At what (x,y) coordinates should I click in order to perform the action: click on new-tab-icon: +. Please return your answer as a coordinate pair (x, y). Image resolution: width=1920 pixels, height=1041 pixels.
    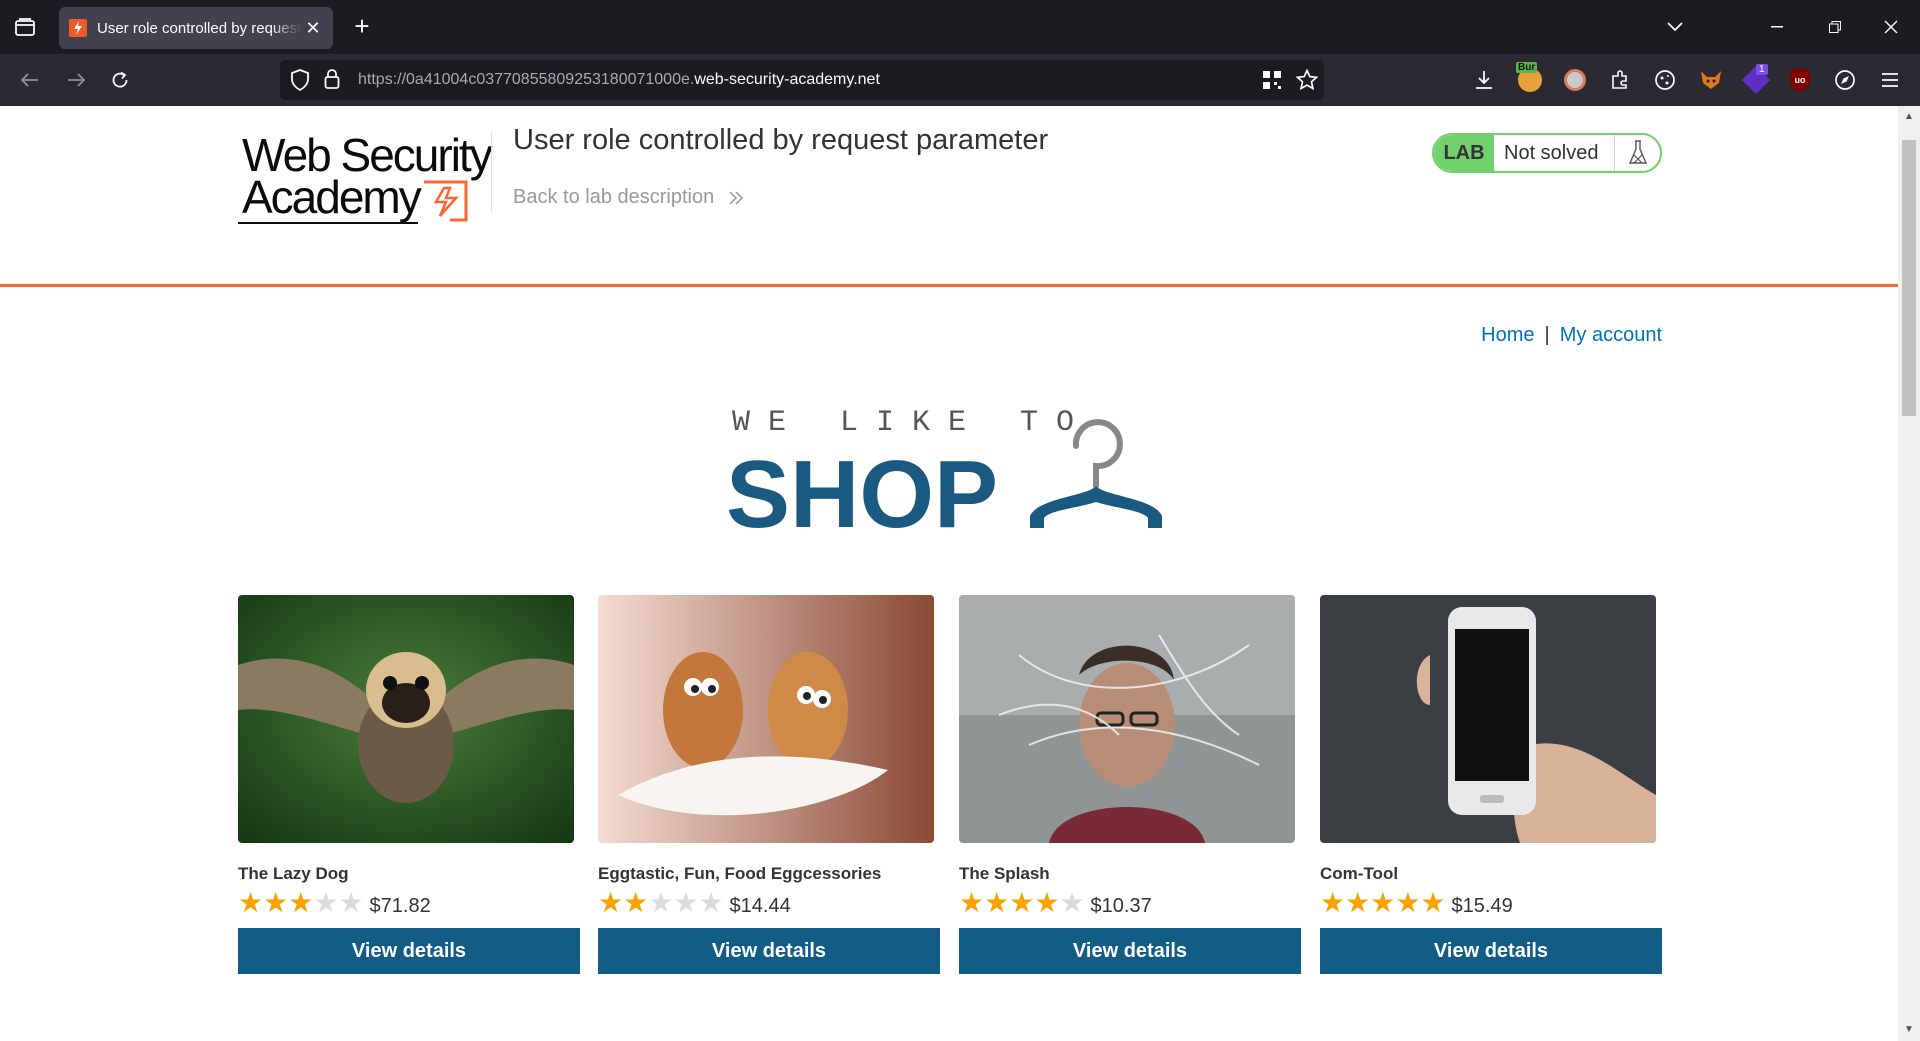
    Looking at the image, I should click on (362, 27).